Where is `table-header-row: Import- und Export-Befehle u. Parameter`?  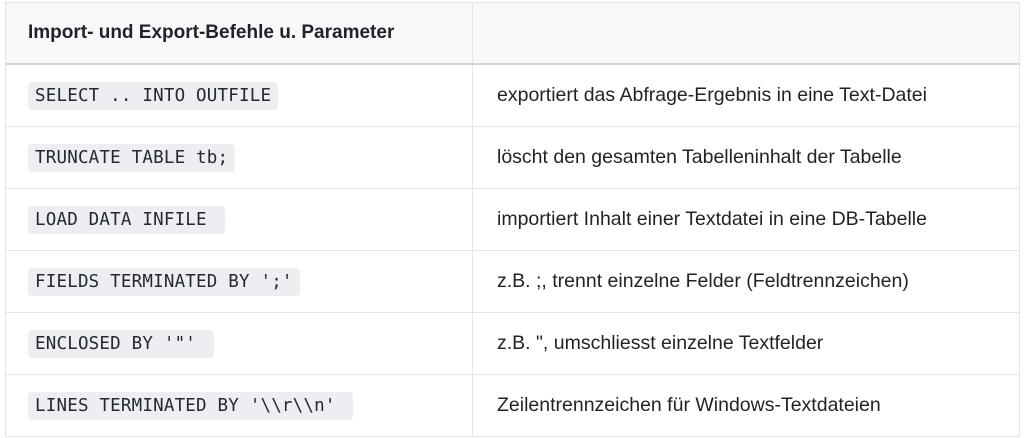 table-header-row: Import- und Export-Befehle u. Parameter is located at coordinates (512, 33).